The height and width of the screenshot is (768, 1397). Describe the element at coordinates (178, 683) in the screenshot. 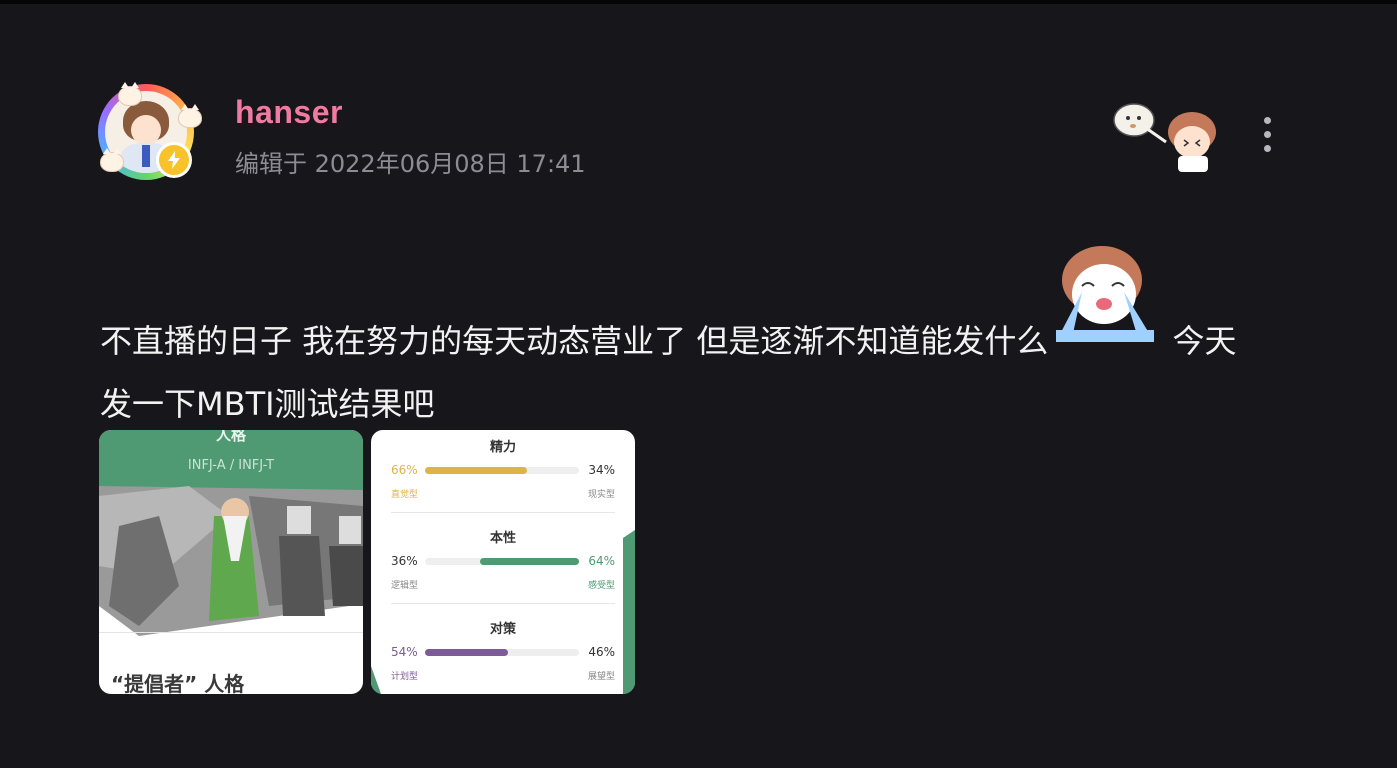

I see `personality-name: “提倡者” 人格` at that location.